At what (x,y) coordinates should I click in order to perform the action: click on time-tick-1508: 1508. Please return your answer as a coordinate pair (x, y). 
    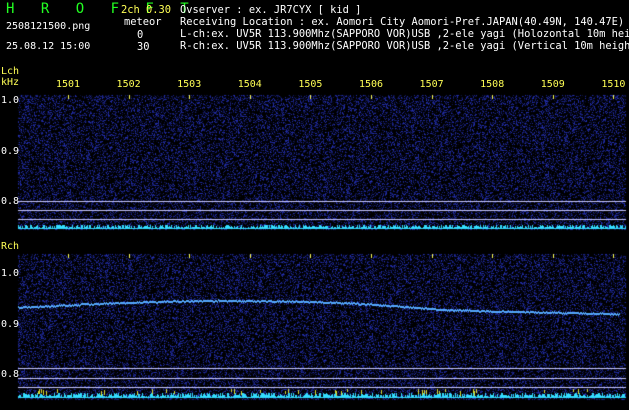
    Looking at the image, I should click on (492, 84).